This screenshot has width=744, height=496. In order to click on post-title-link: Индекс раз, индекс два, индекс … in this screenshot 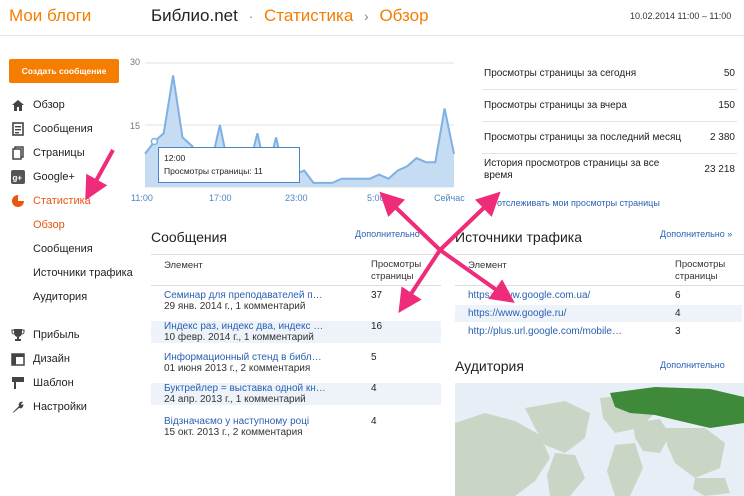, I will do `click(246, 326)`.